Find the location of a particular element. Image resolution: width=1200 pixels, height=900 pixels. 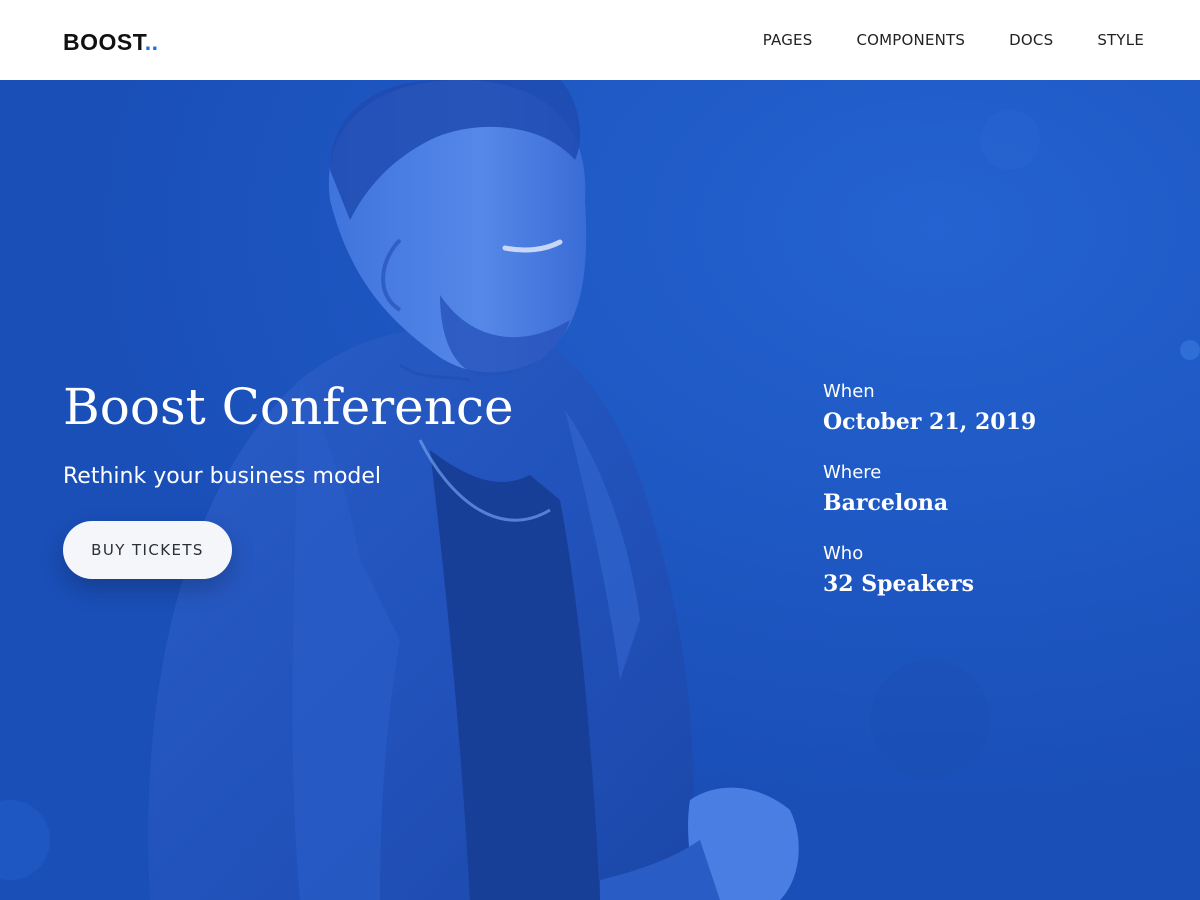

detail-who: Who 32 Speakers is located at coordinates (983, 570).